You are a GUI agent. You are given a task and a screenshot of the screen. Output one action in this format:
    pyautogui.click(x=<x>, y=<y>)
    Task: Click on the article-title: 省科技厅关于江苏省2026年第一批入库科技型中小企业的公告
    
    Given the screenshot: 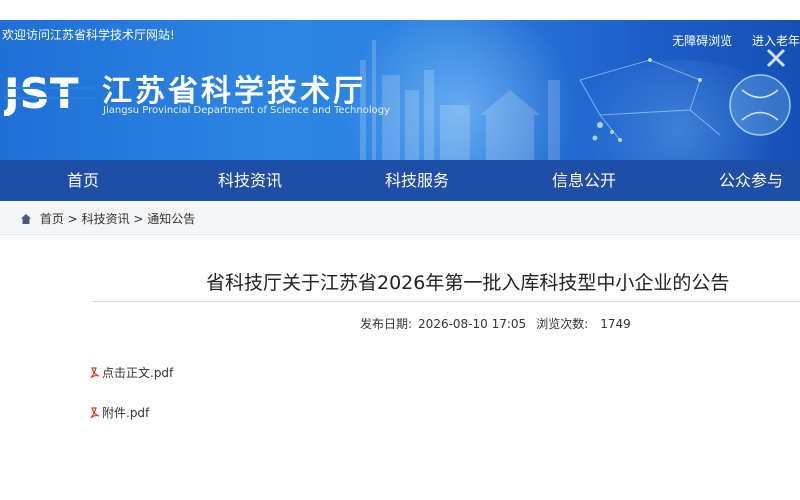 What is the action you would take?
    pyautogui.click(x=468, y=283)
    